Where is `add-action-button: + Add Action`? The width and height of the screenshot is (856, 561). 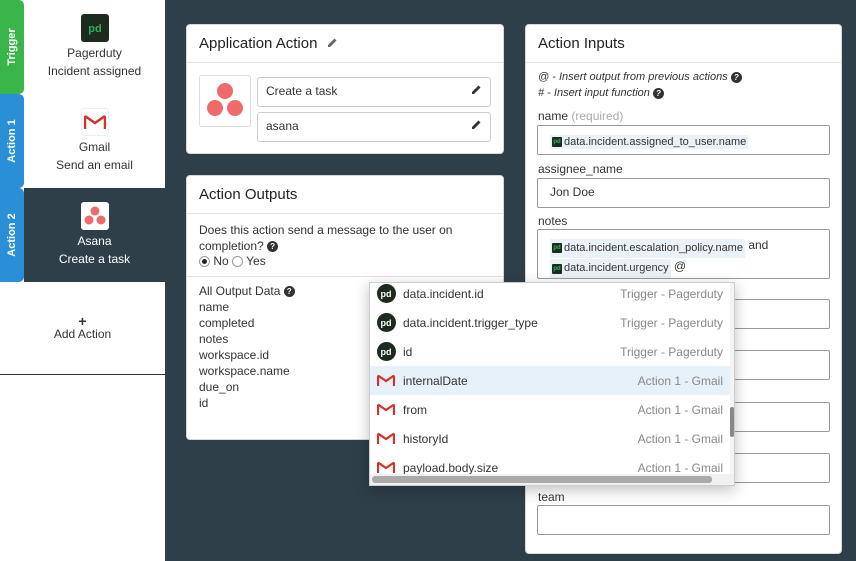 add-action-button: + Add Action is located at coordinates (82, 328).